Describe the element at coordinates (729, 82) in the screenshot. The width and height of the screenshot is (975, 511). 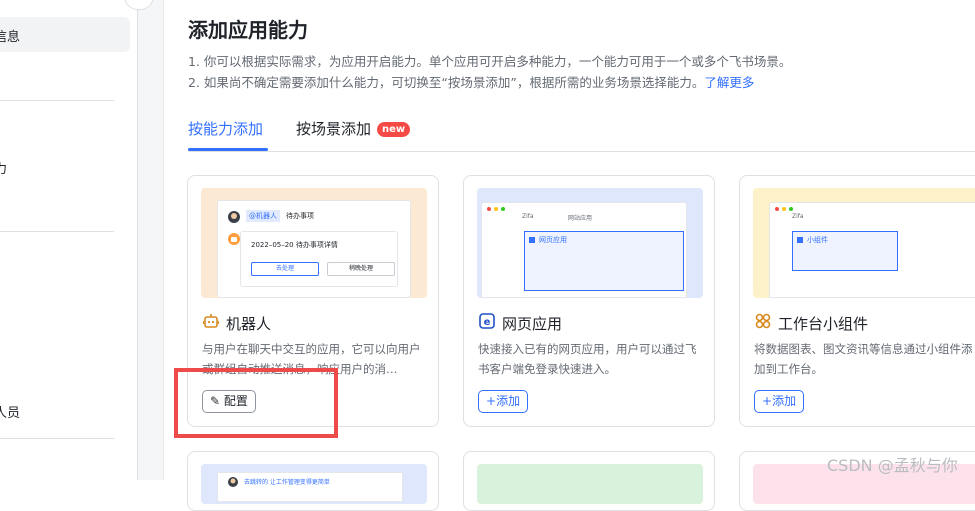
I see `learn-more-link: 了解更多` at that location.